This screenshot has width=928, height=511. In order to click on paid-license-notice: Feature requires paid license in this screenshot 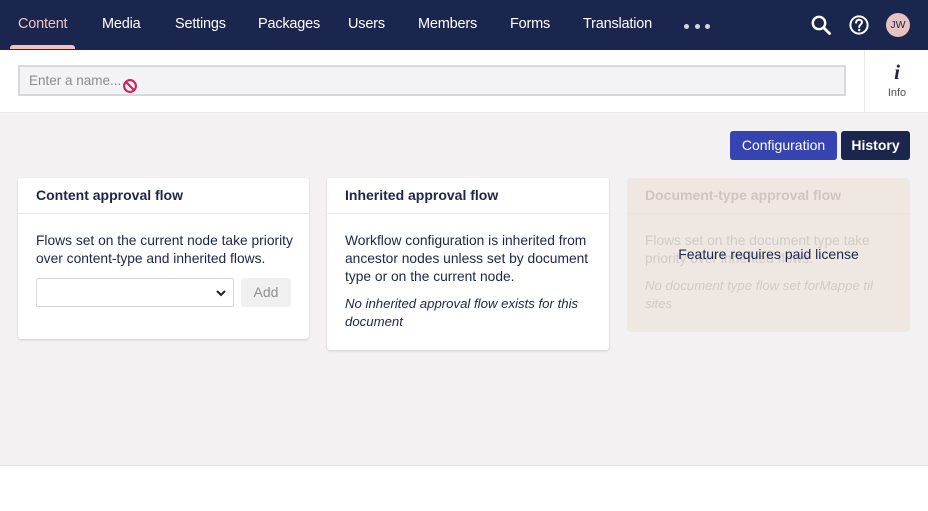, I will do `click(768, 254)`.